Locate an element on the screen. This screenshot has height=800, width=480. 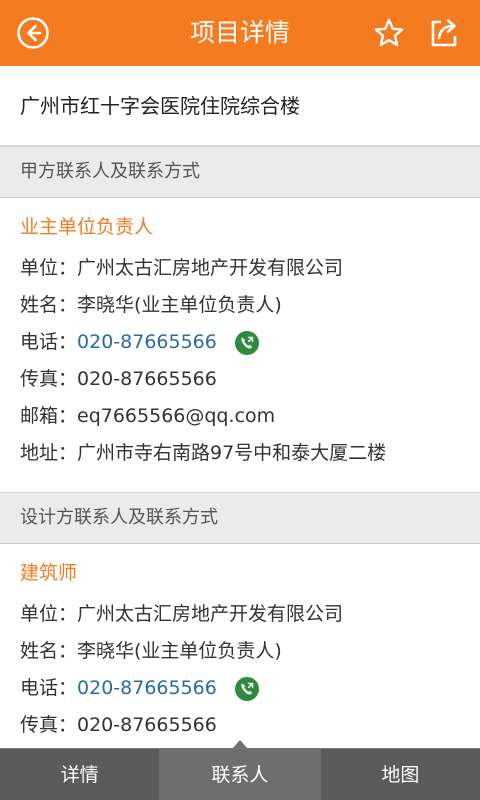
tab-contacts: 联系人 is located at coordinates (239, 770).